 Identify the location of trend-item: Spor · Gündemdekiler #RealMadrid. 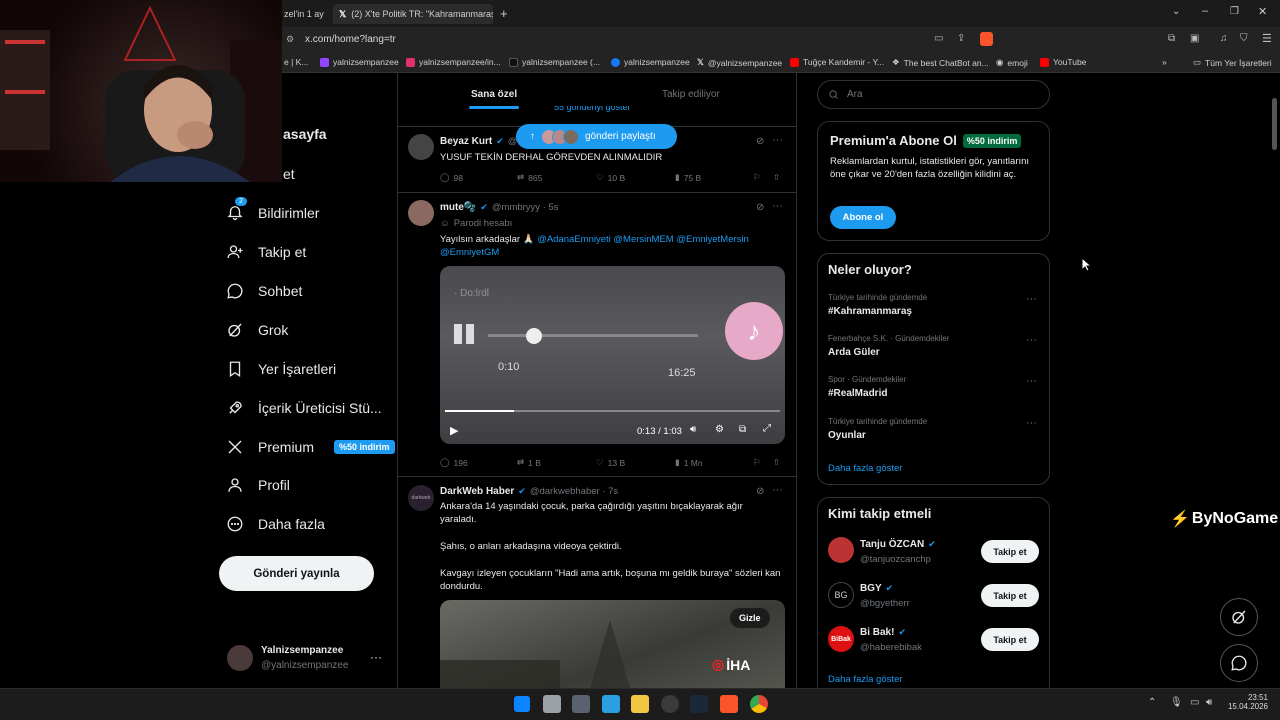
(867, 387).